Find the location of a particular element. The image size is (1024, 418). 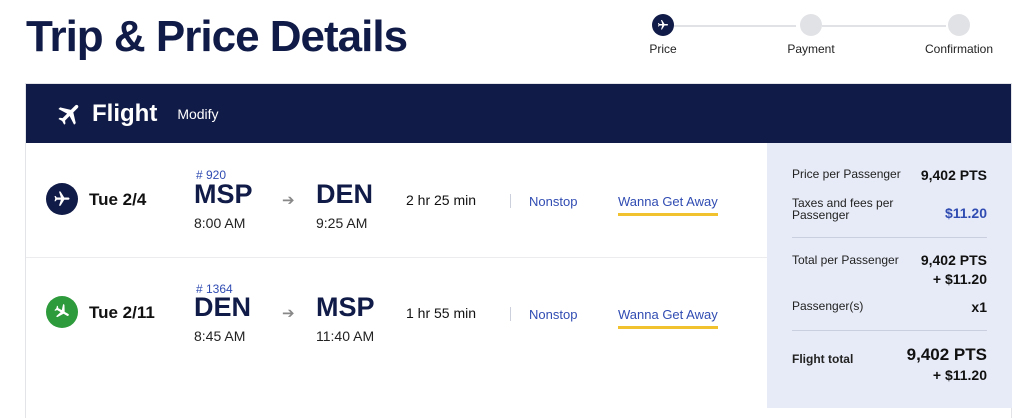

returning-airplane-icon is located at coordinates (62, 312).